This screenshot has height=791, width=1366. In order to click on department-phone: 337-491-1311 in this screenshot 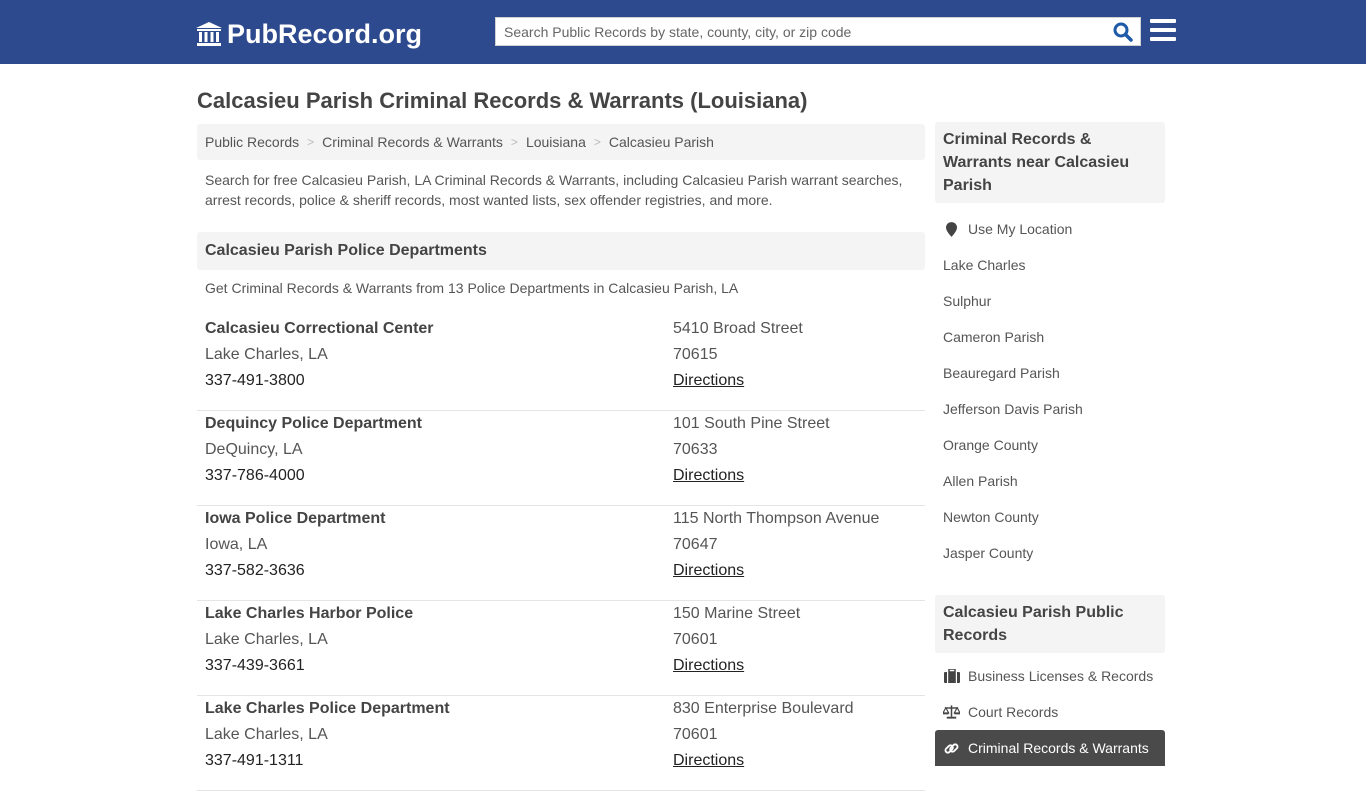, I will do `click(327, 765)`.